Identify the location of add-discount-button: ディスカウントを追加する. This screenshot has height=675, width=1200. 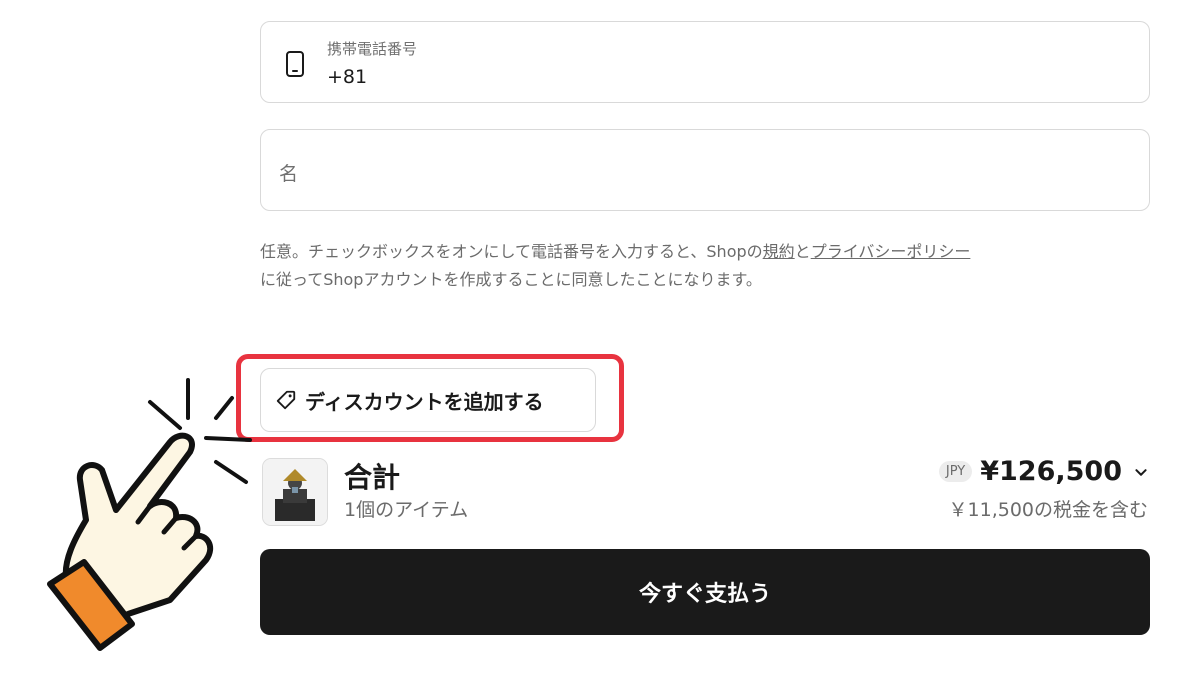
(428, 400).